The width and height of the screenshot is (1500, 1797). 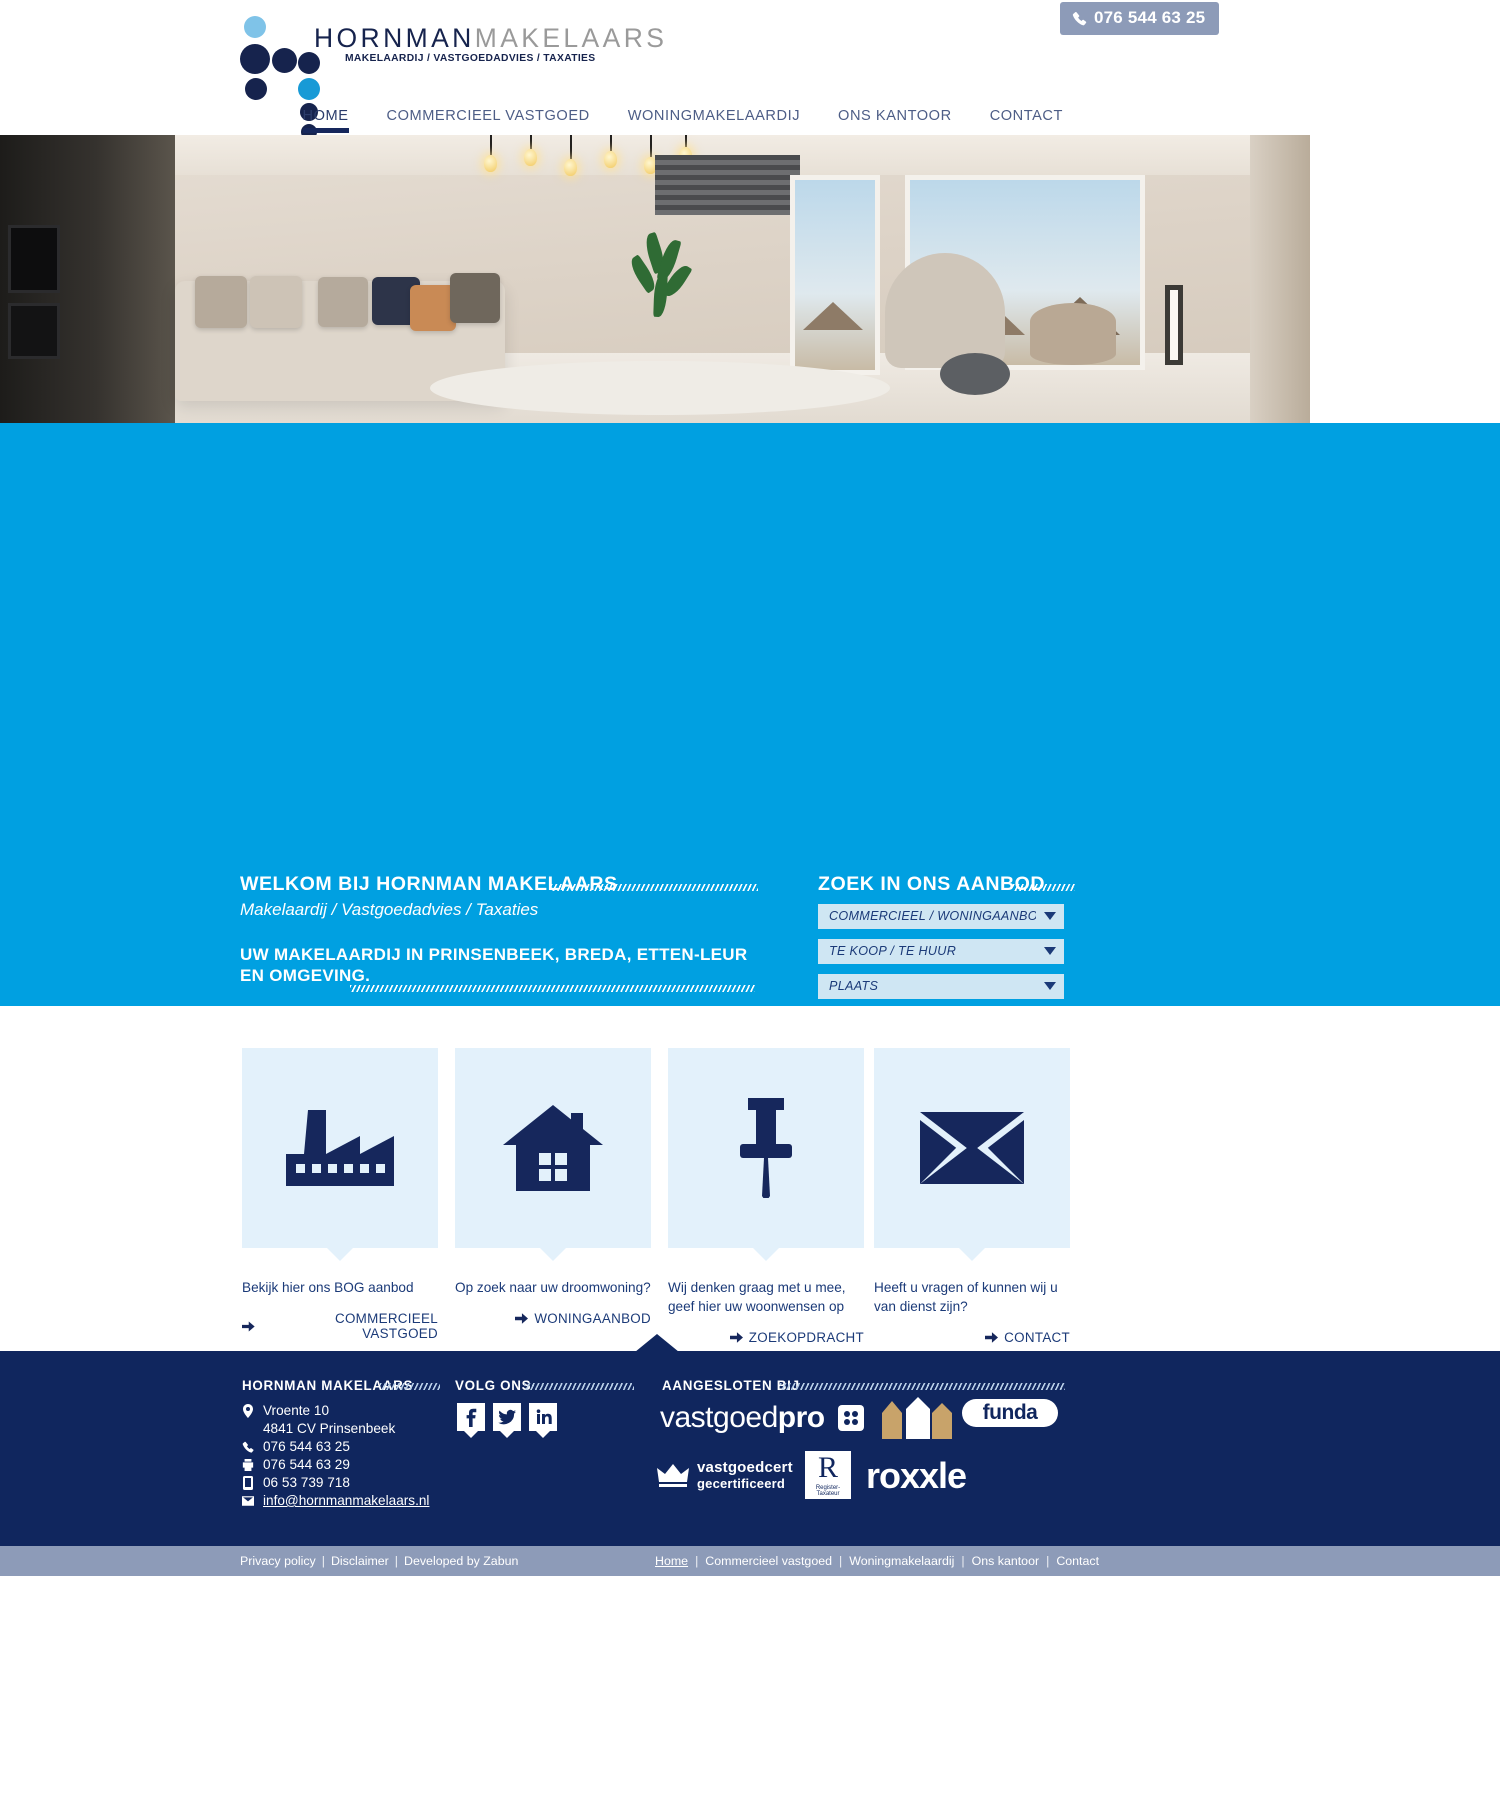 I want to click on footer-phone: 076 544 63 25, so click(x=306, y=1446).